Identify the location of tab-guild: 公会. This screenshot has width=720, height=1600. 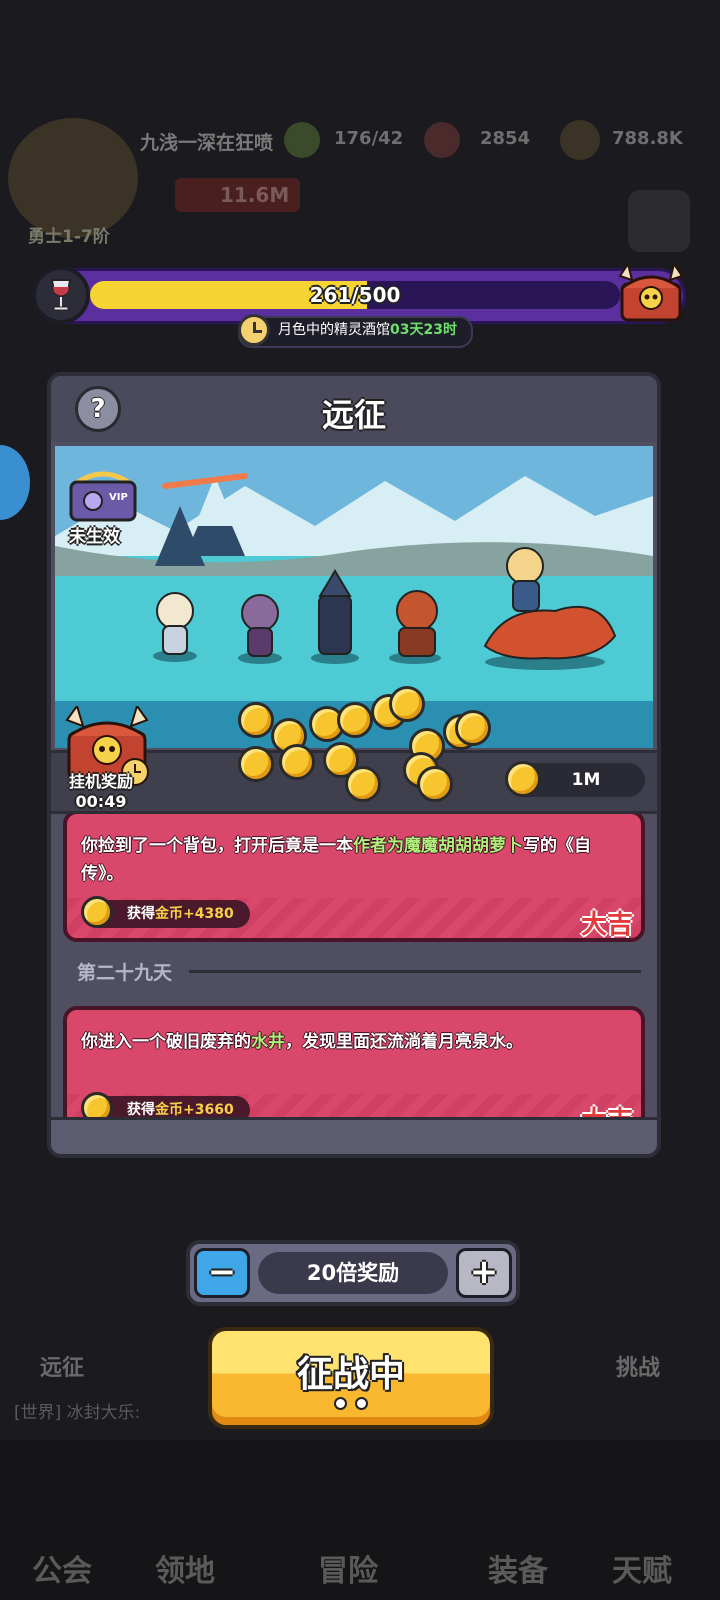
(62, 1568).